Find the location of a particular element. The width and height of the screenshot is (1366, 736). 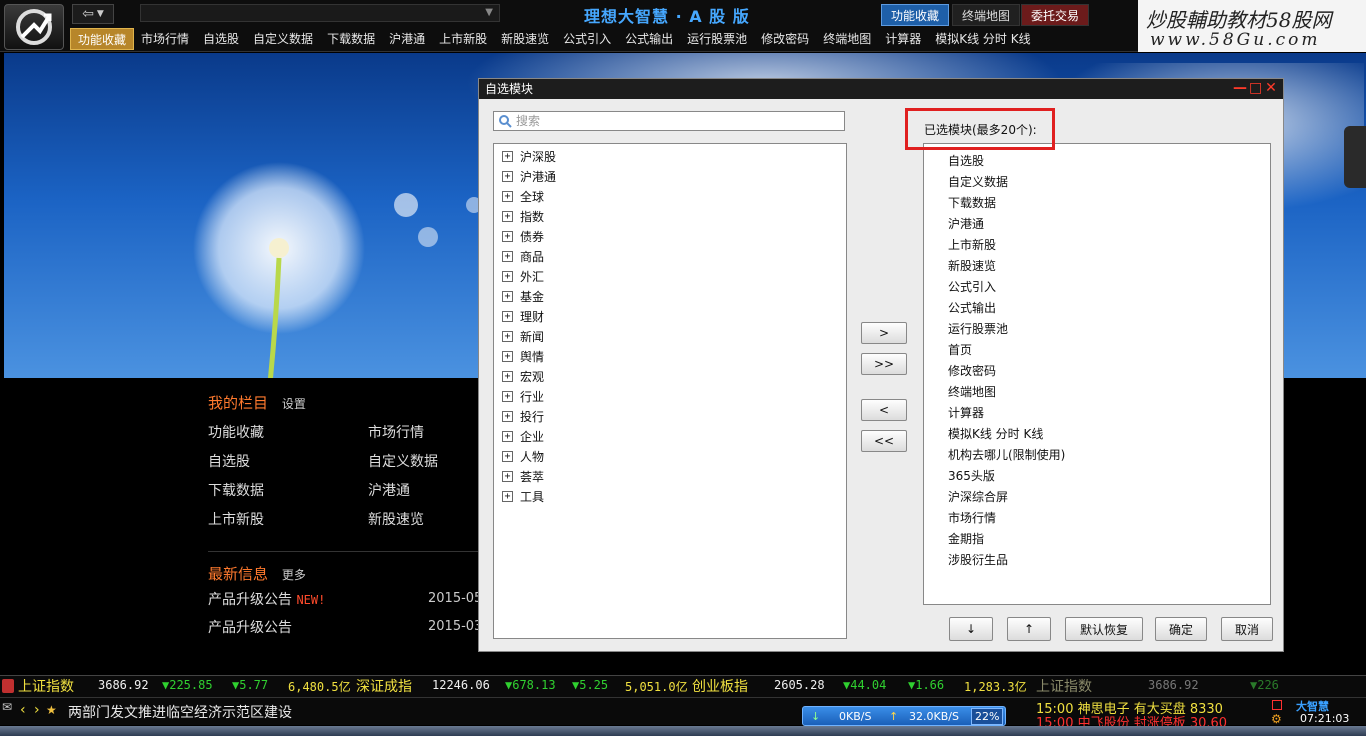

search-input is located at coordinates (676, 121).